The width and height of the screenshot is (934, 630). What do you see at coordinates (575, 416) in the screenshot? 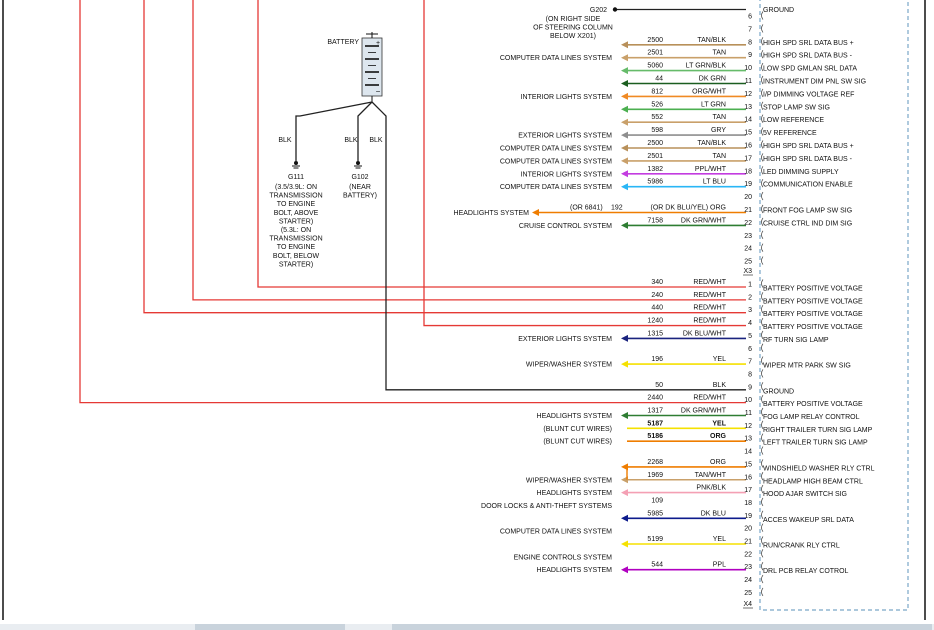
I see `x4-system-label: HEADLIGHTS SYSTEM` at bounding box center [575, 416].